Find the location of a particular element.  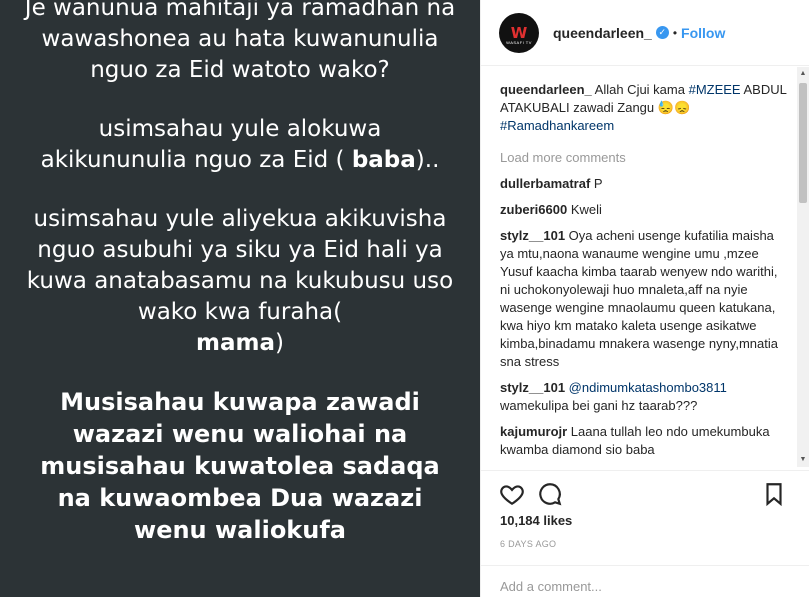

heart-icon is located at coordinates (512, 494).